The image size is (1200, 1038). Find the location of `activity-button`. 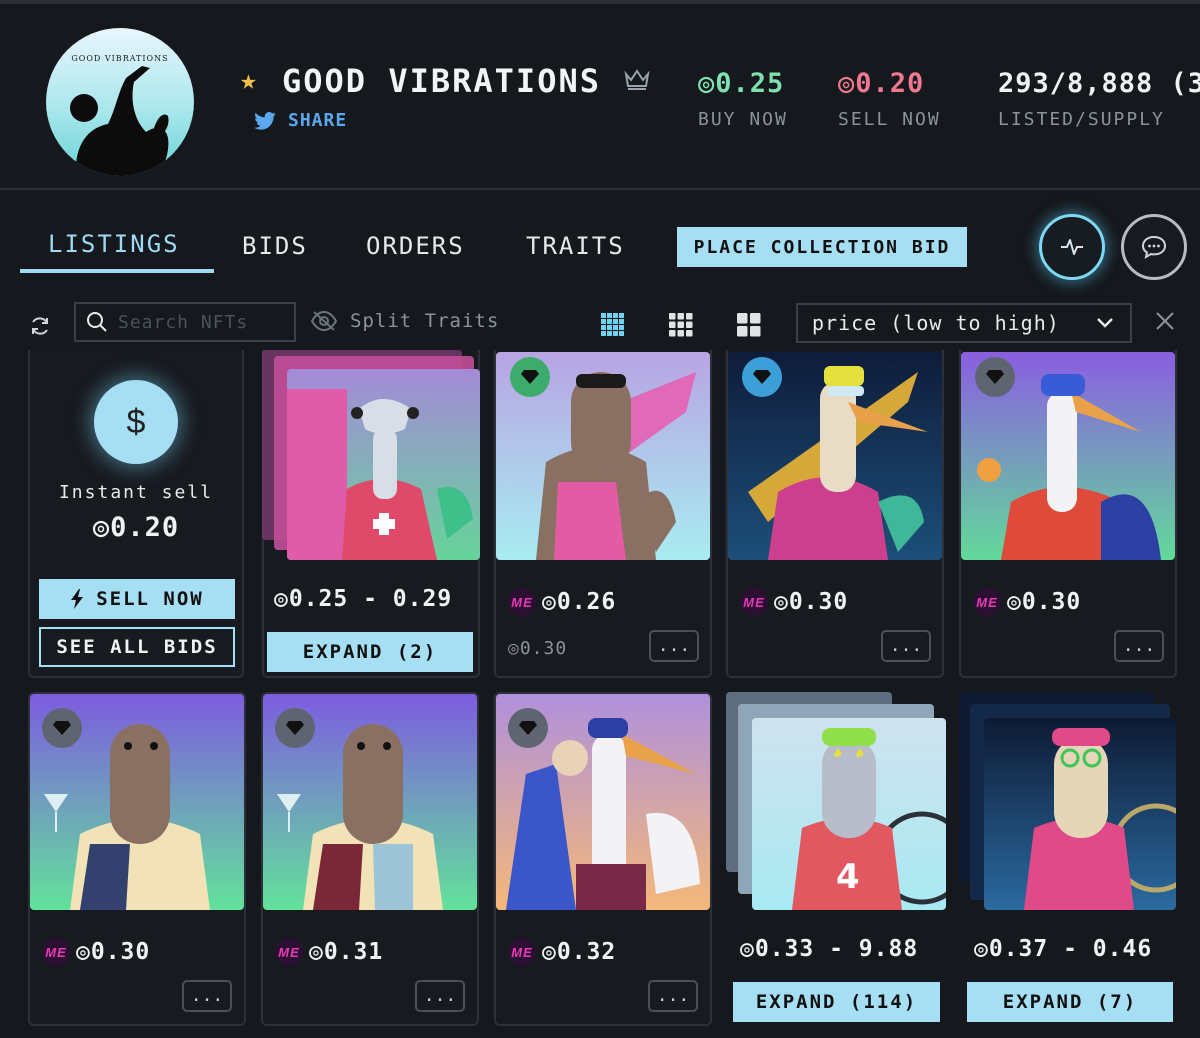

activity-button is located at coordinates (1072, 247).